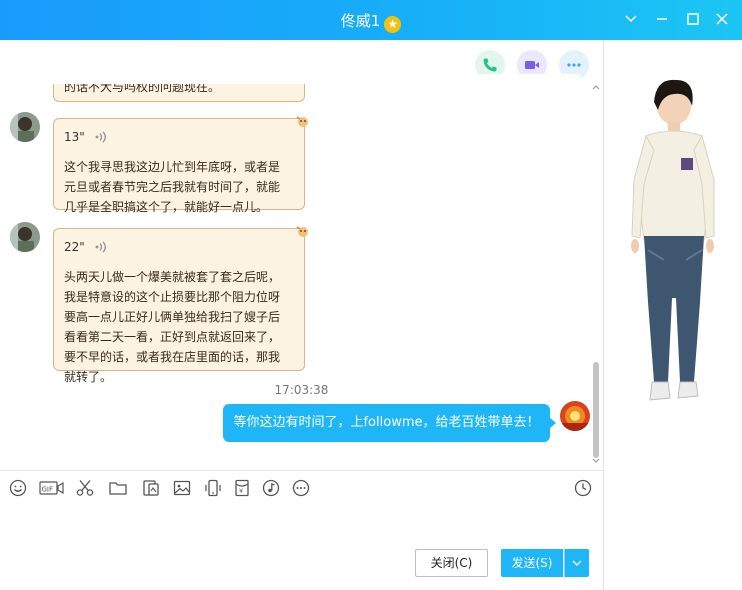 This screenshot has height=590, width=742. What do you see at coordinates (360, 21) in the screenshot?
I see `contact-name: 佟威1` at bounding box center [360, 21].